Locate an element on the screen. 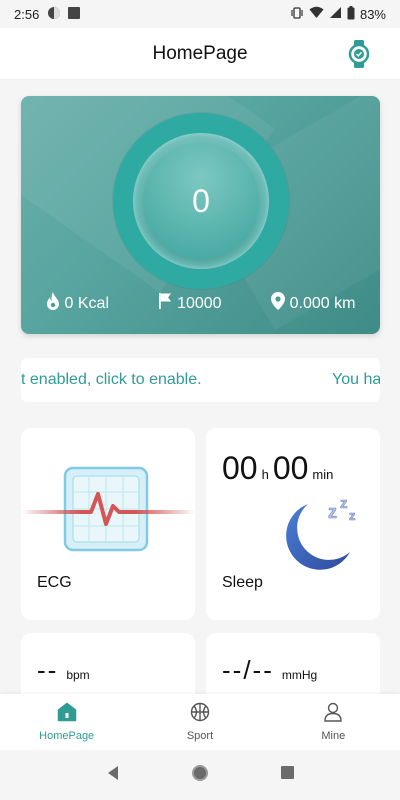  blood-pressure-value: --/-- is located at coordinates (248, 670).